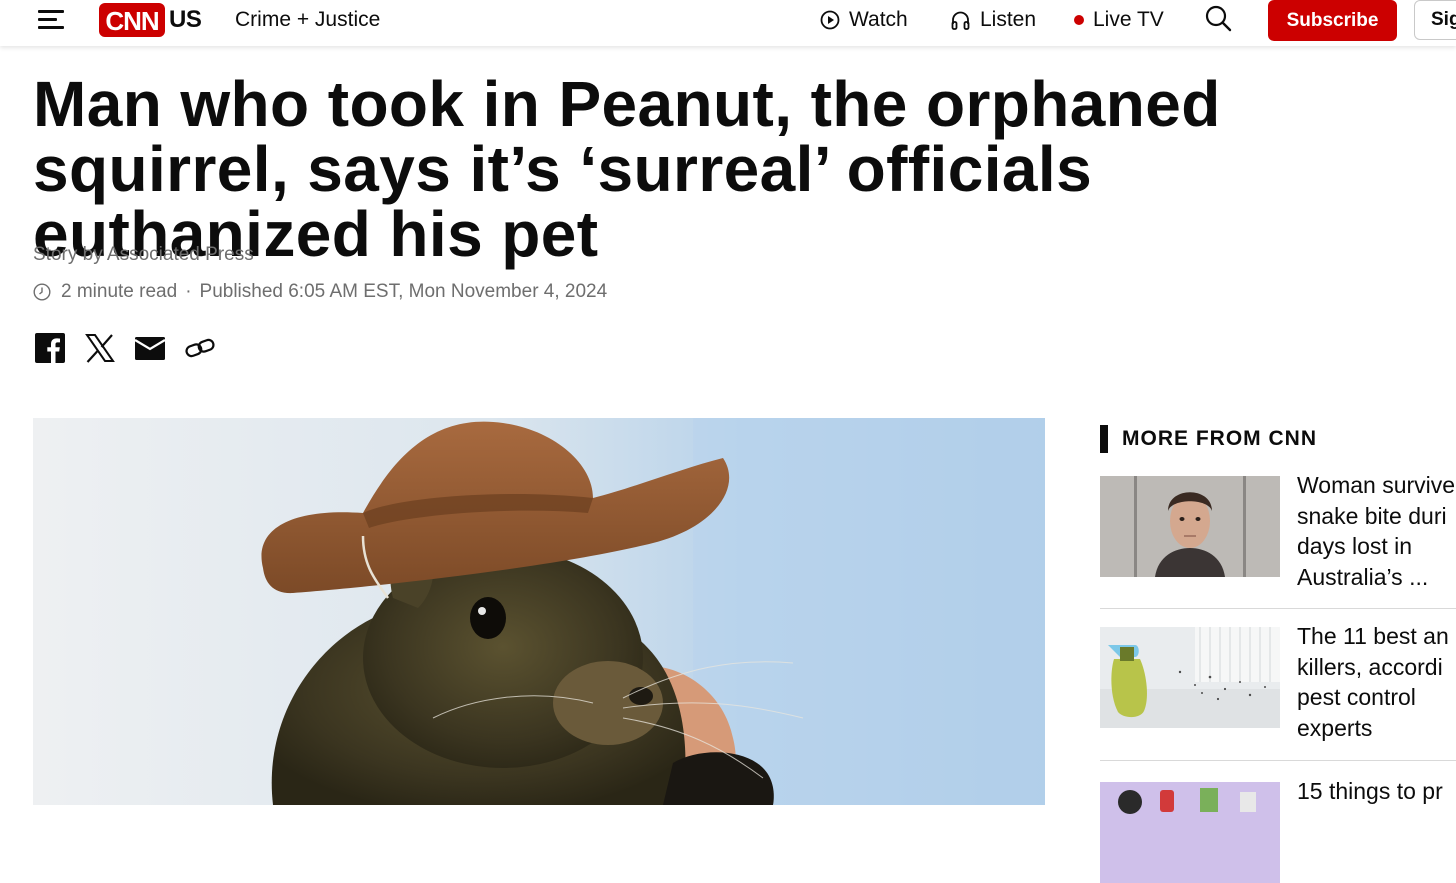 This screenshot has height=883, width=1456. What do you see at coordinates (1332, 20) in the screenshot?
I see `subscribe-button: Subscribe` at bounding box center [1332, 20].